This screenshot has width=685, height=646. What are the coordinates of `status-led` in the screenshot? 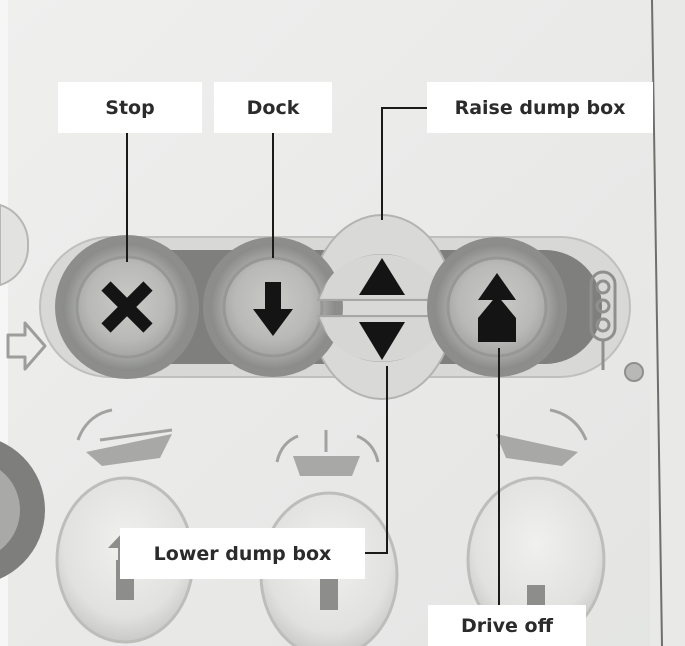 It's located at (634, 372).